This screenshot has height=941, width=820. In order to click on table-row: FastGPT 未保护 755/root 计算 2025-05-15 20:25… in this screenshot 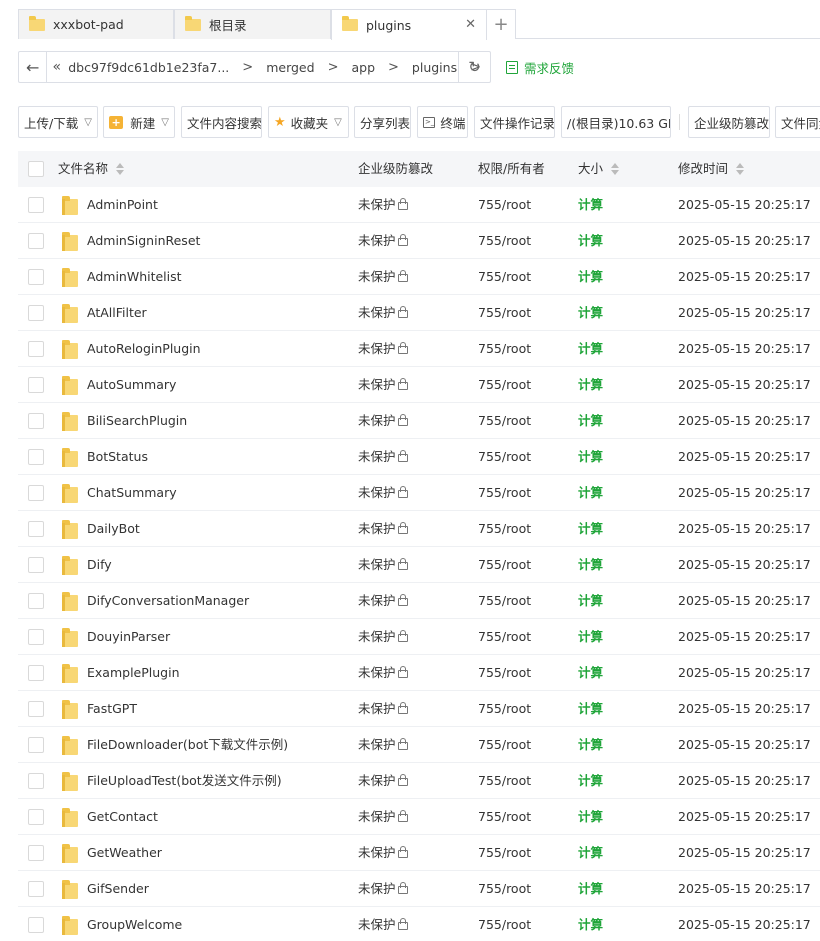, I will do `click(419, 709)`.